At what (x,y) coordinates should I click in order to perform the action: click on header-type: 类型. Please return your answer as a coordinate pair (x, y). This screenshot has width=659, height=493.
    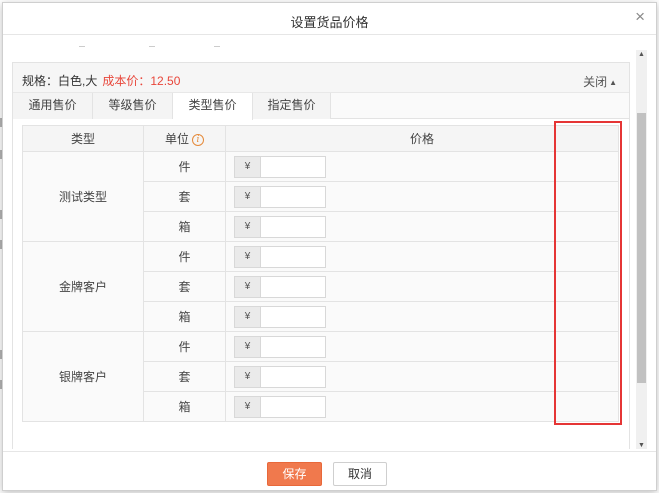
    Looking at the image, I should click on (83, 138).